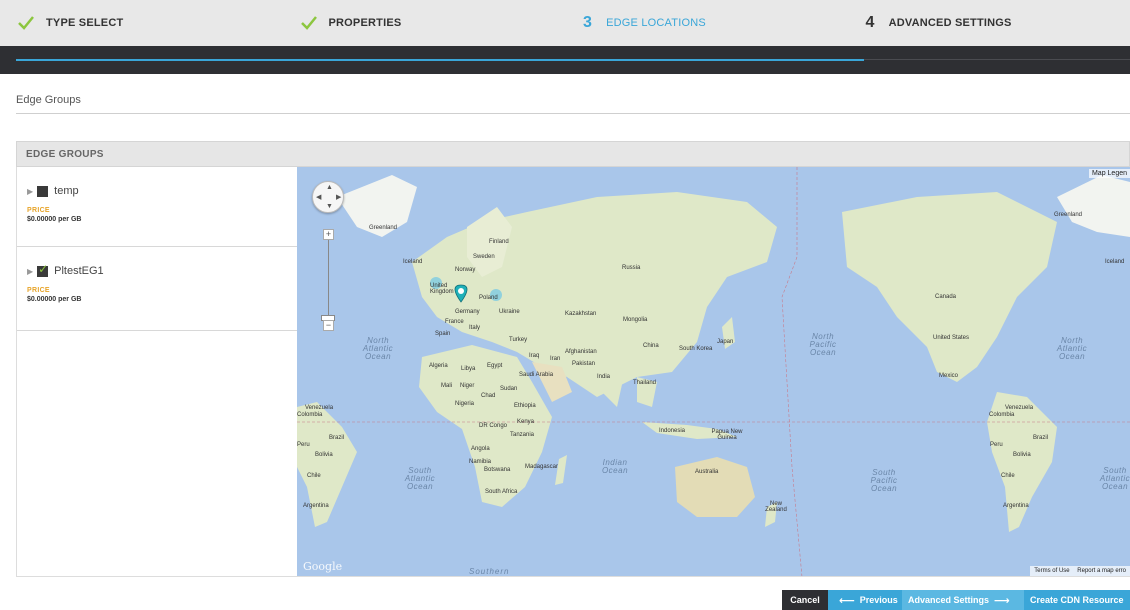 Image resolution: width=1130 pixels, height=610 pixels. Describe the element at coordinates (329, 187) in the screenshot. I see `pan-up-icon: ▲` at that location.